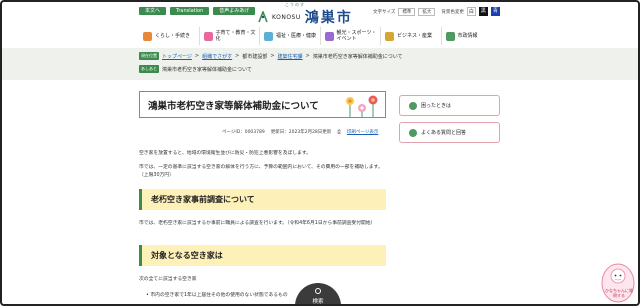 This screenshot has height=306, width=640. Describe the element at coordinates (436, 106) in the screenshot. I see `trouble-help-label: 困ったときは` at that location.